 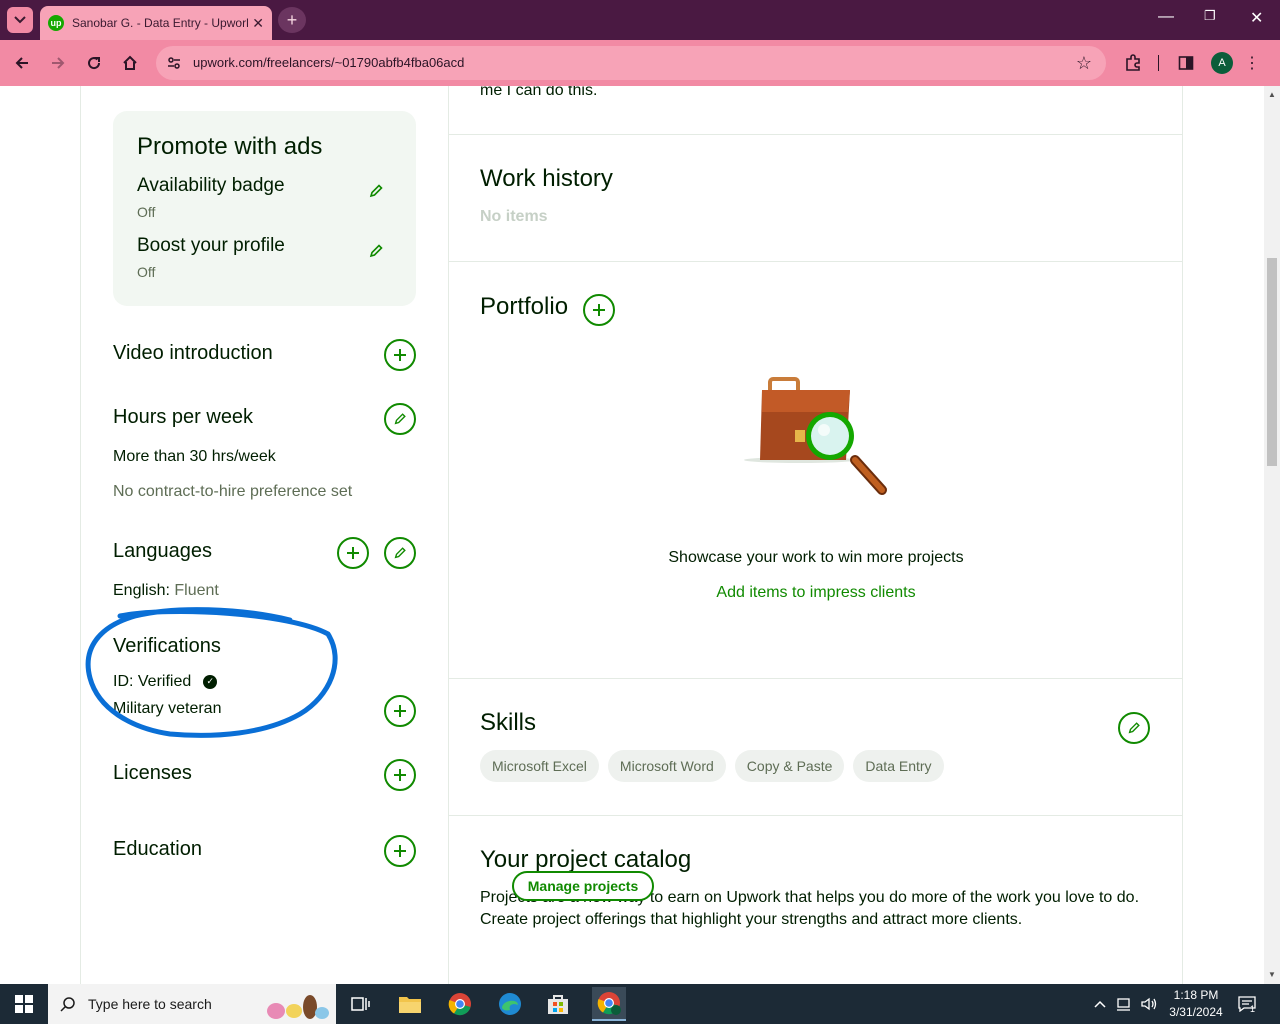 What do you see at coordinates (816, 593) in the screenshot?
I see `add-portfolio-items-link: Add items to impress clients` at bounding box center [816, 593].